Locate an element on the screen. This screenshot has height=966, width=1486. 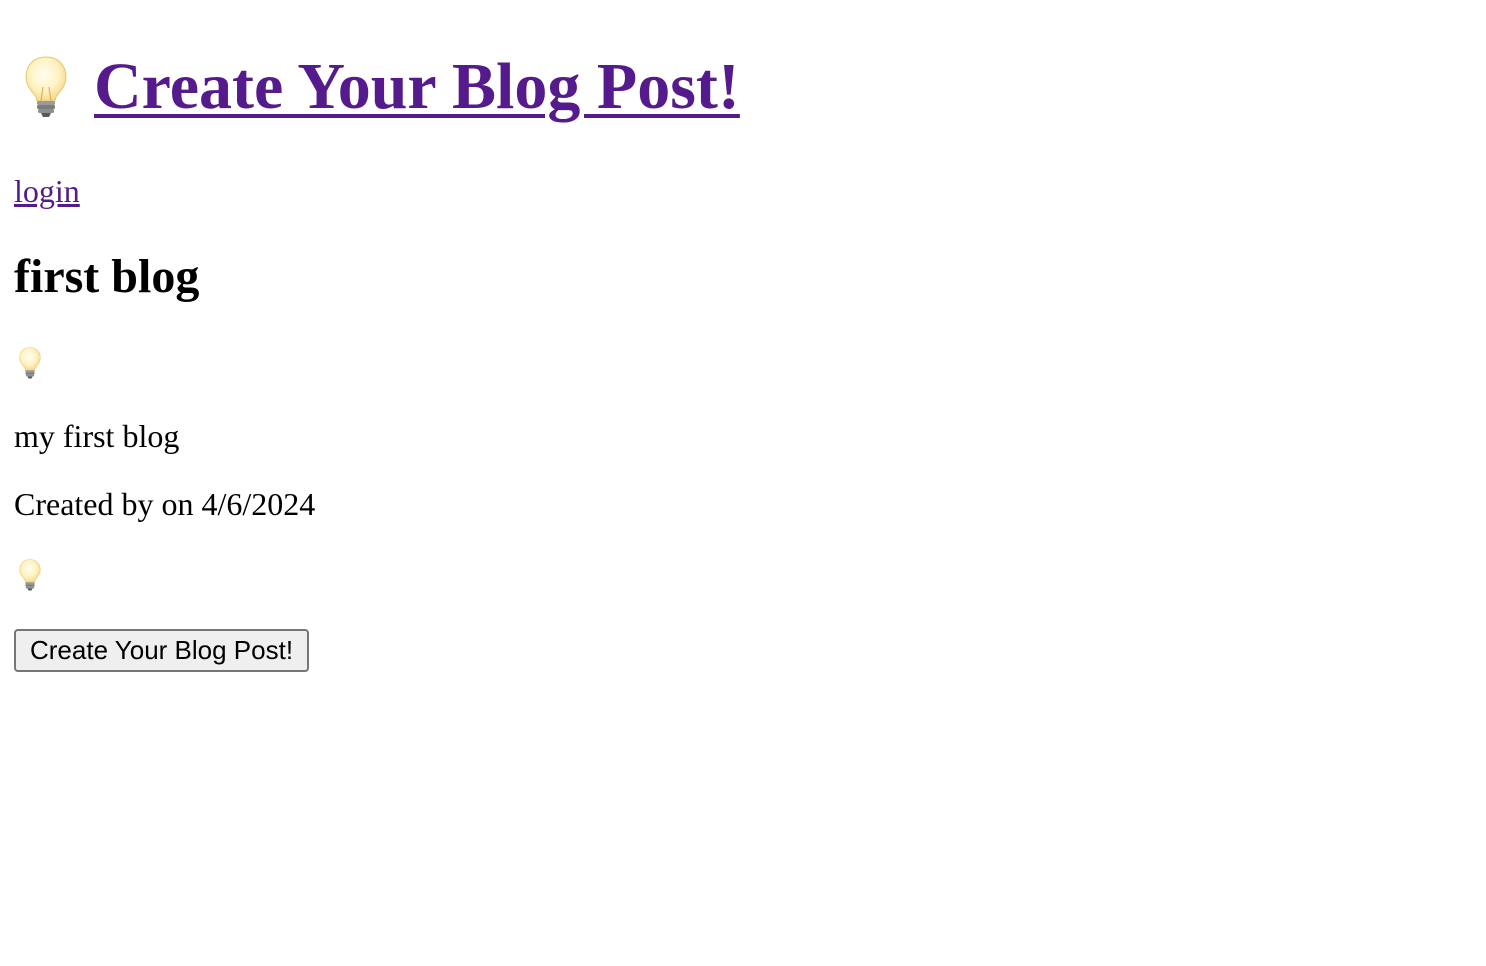
create-blog-post-button: Create Your Blog Post! is located at coordinates (162, 650).